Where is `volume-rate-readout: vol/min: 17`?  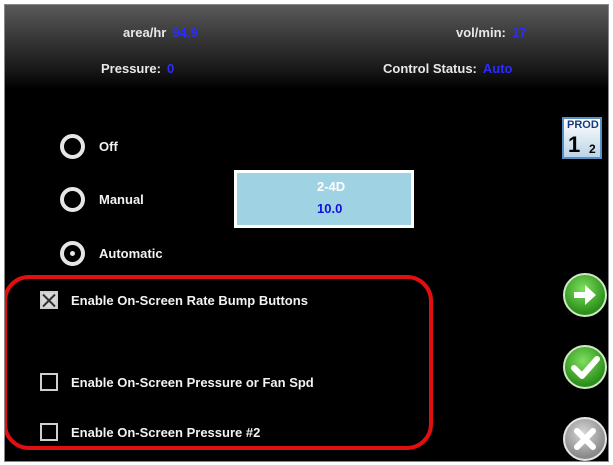
volume-rate-readout: vol/min: 17 is located at coordinates (491, 32).